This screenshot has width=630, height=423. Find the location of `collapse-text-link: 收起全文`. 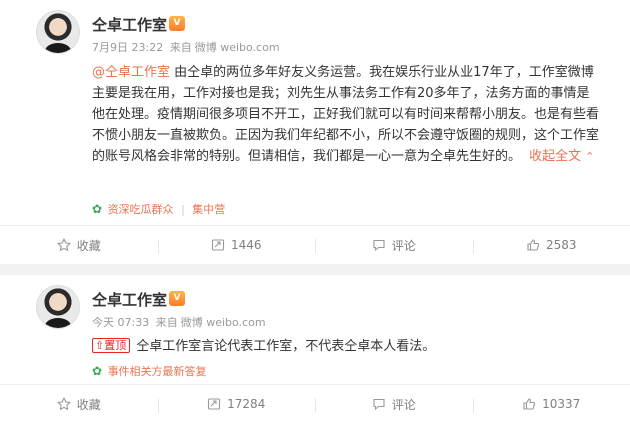

collapse-text-link: 收起全文 is located at coordinates (555, 156).